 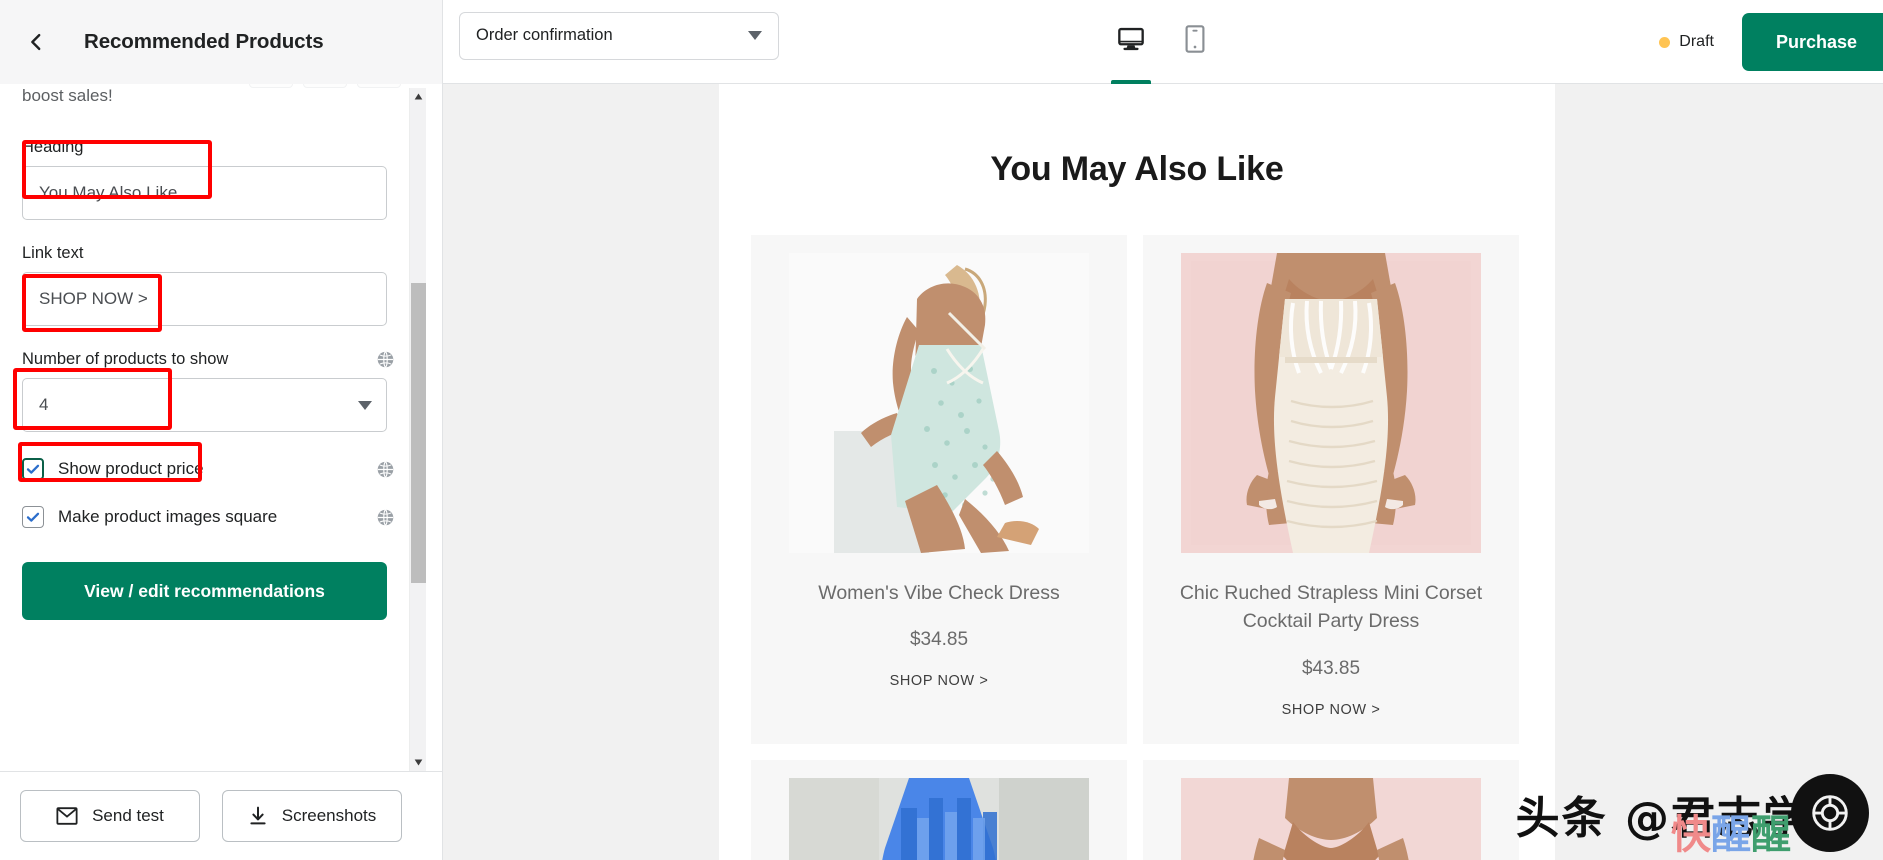 What do you see at coordinates (204, 193) in the screenshot?
I see `heading-input: You May Also Like` at bounding box center [204, 193].